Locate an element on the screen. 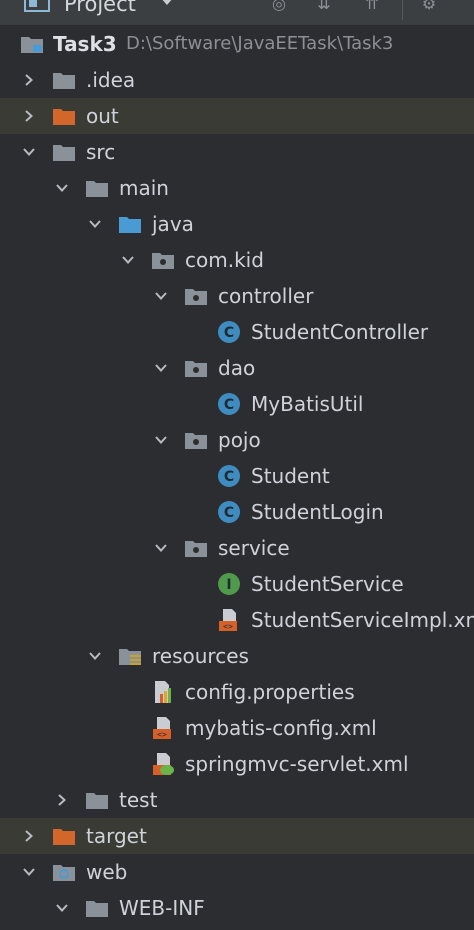  tree-row: config.properties is located at coordinates (237, 692).